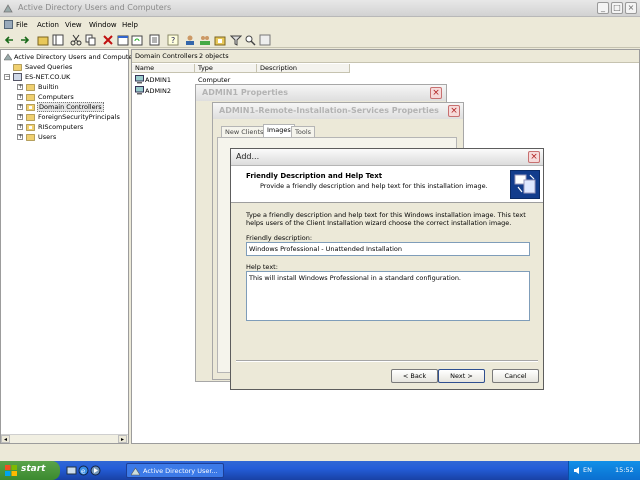 The height and width of the screenshot is (480, 640). I want to click on up-folder-icon, so click(43, 40).